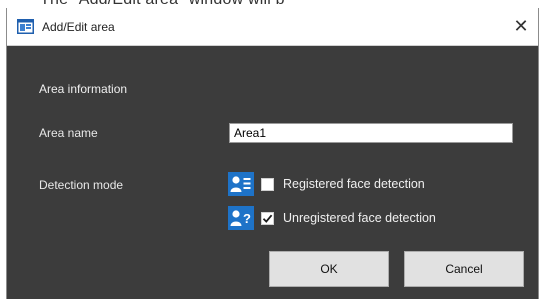 Image resolution: width=539 pixels, height=299 pixels. What do you see at coordinates (272, 27) in the screenshot?
I see `title-bar: Add/Edit area ✕` at bounding box center [272, 27].